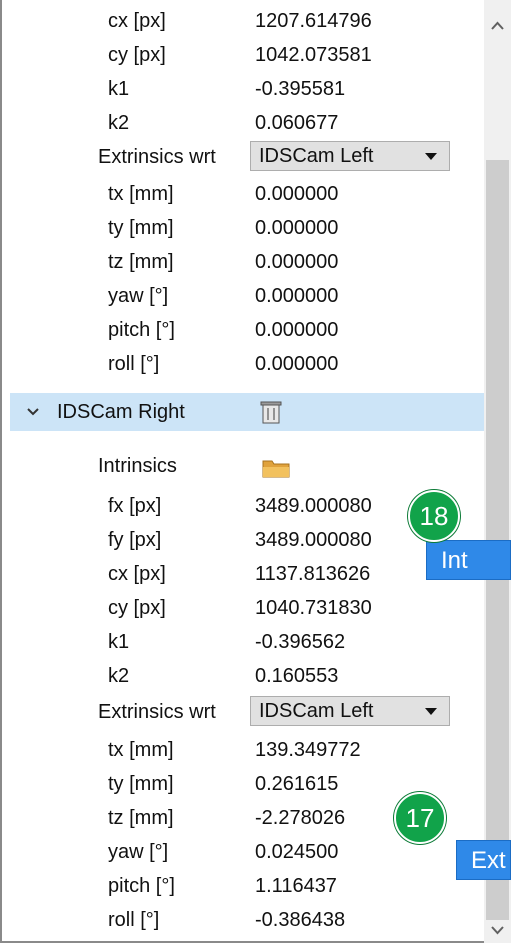 This screenshot has height=946, width=511. What do you see at coordinates (308, 750) in the screenshot?
I see `property-value: 139.349772` at bounding box center [308, 750].